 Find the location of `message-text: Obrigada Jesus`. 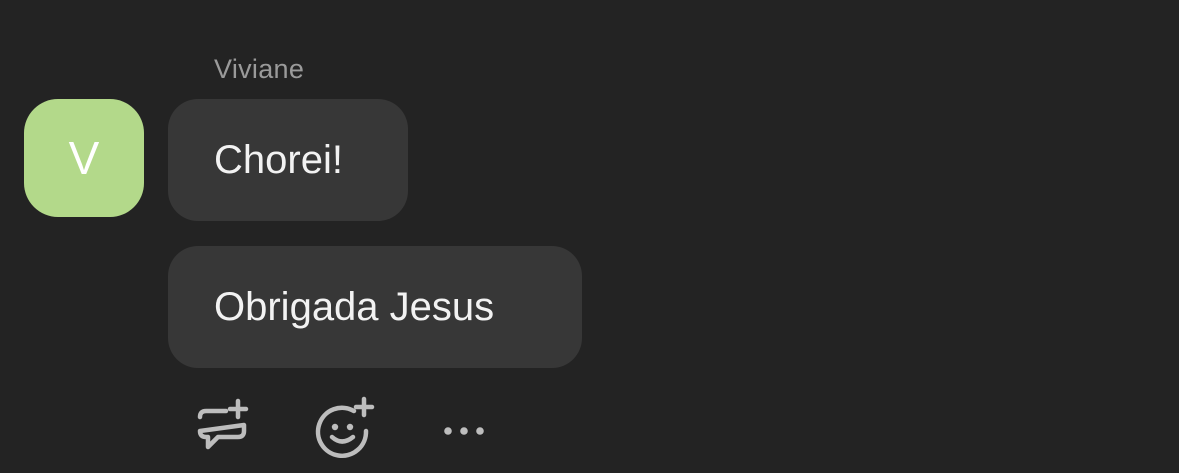

message-text: Obrigada Jesus is located at coordinates (354, 306).